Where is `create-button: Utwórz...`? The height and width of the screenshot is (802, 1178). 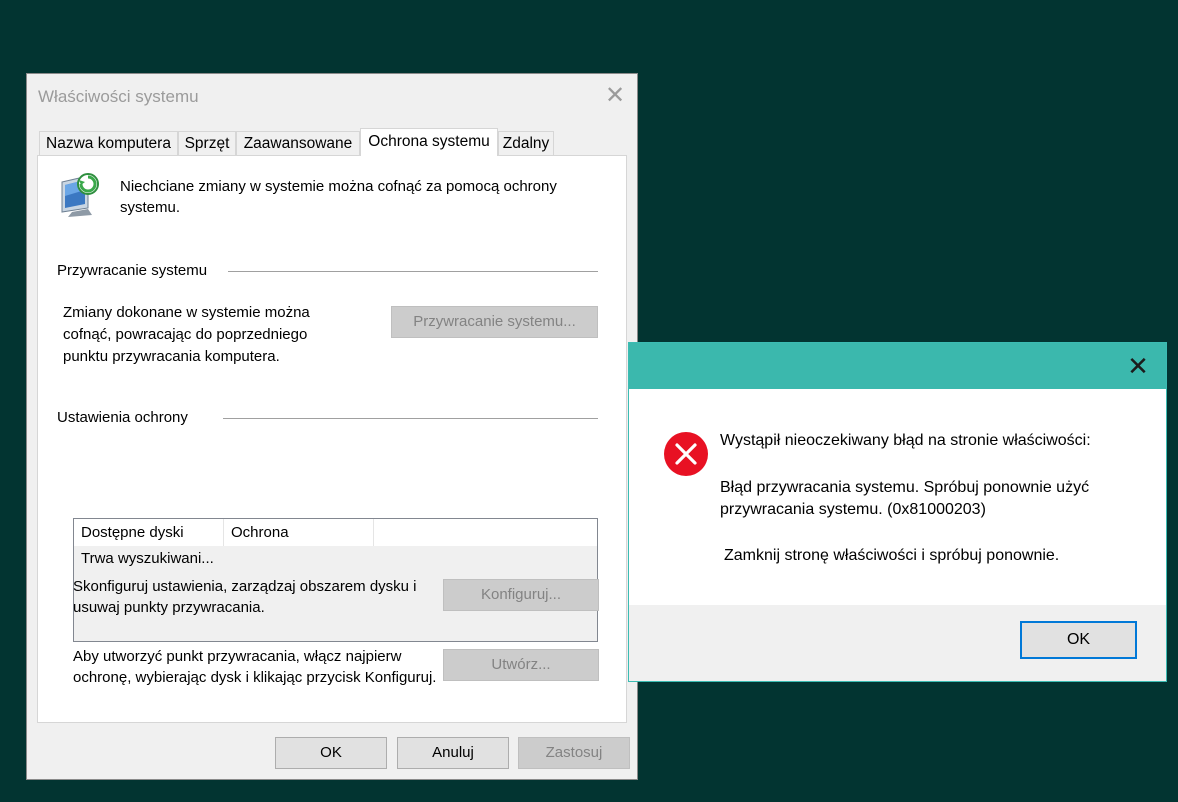
create-button: Utwórz... is located at coordinates (521, 665).